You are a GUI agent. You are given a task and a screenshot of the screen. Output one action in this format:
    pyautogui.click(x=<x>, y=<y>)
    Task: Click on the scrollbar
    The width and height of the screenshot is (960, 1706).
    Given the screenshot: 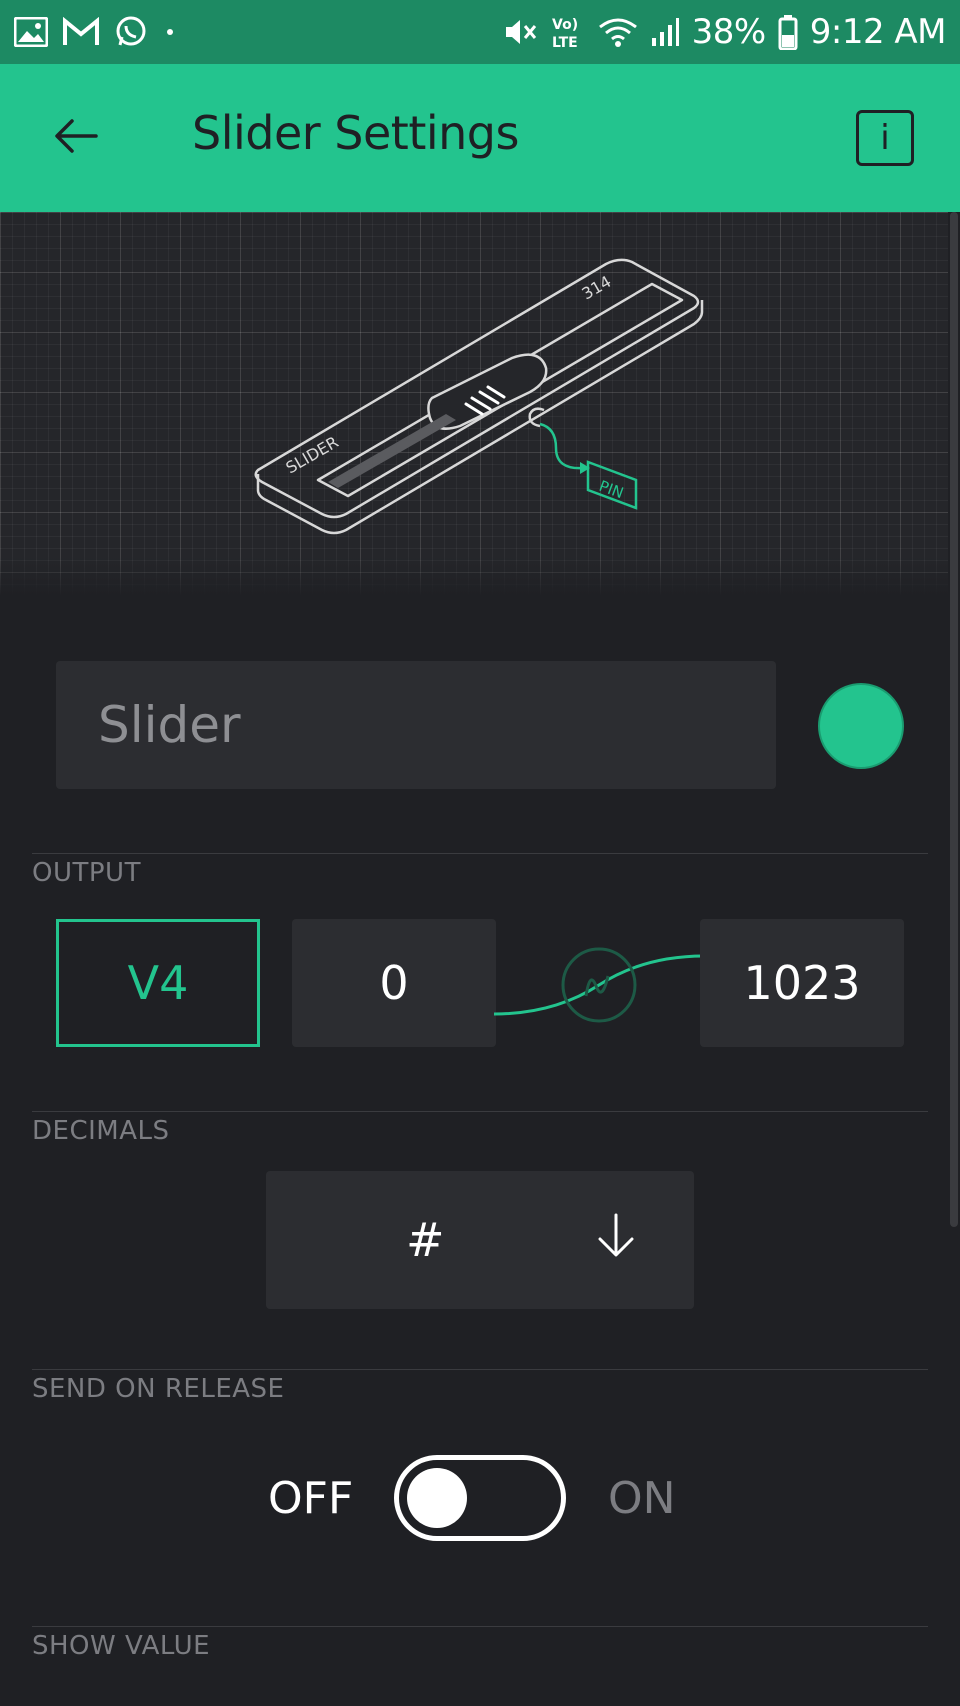 What is the action you would take?
    pyautogui.click(x=954, y=719)
    